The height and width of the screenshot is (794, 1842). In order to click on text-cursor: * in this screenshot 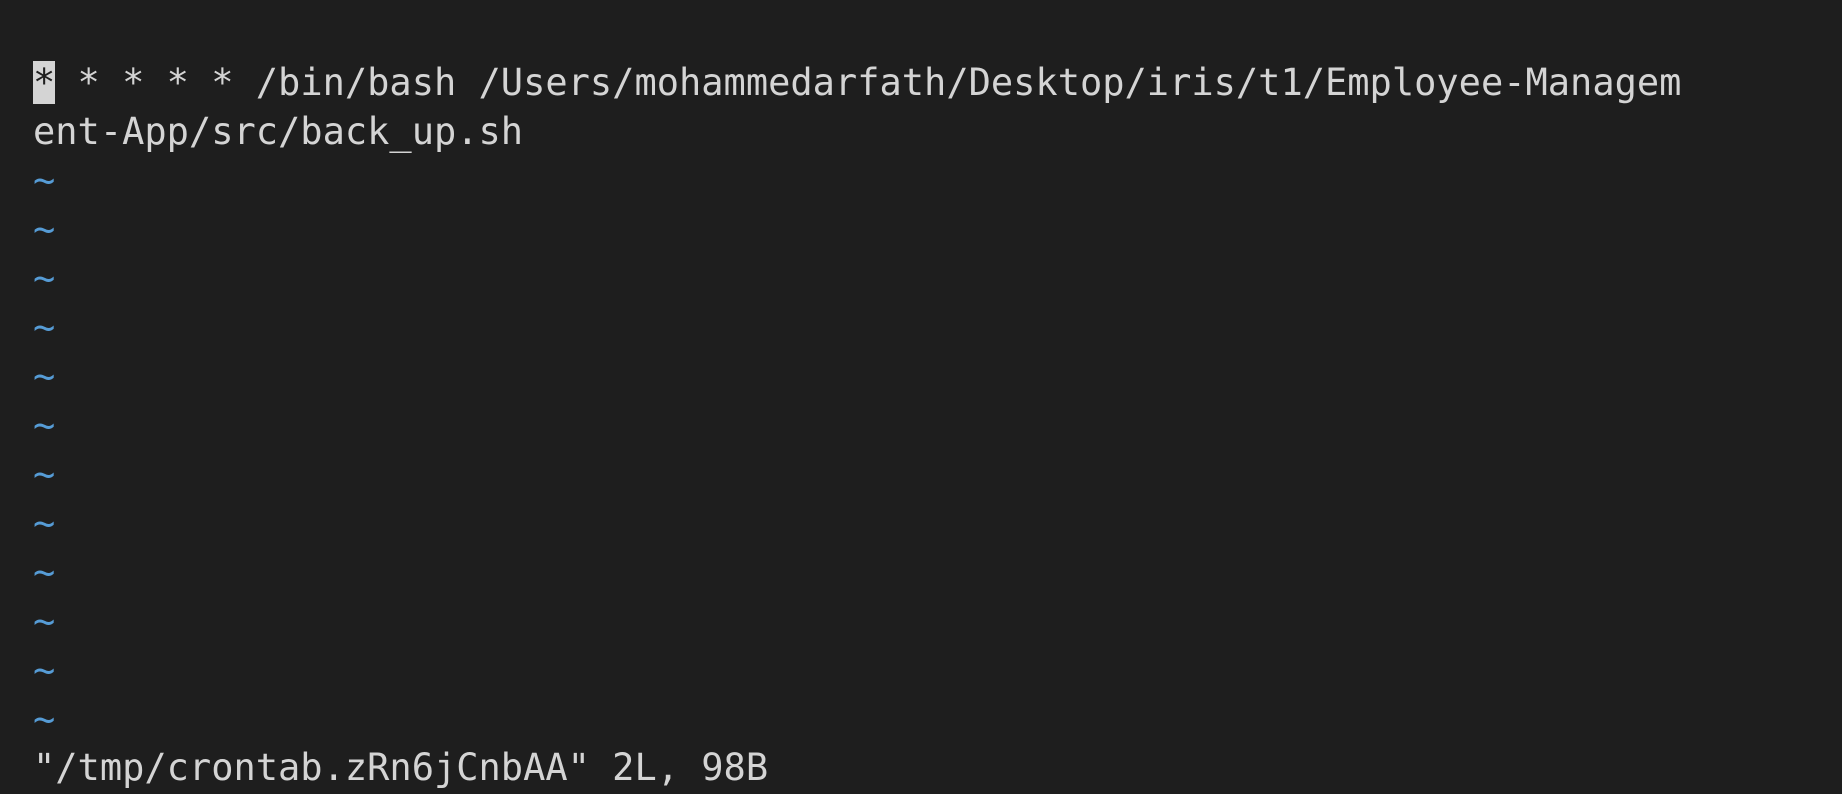, I will do `click(44, 82)`.